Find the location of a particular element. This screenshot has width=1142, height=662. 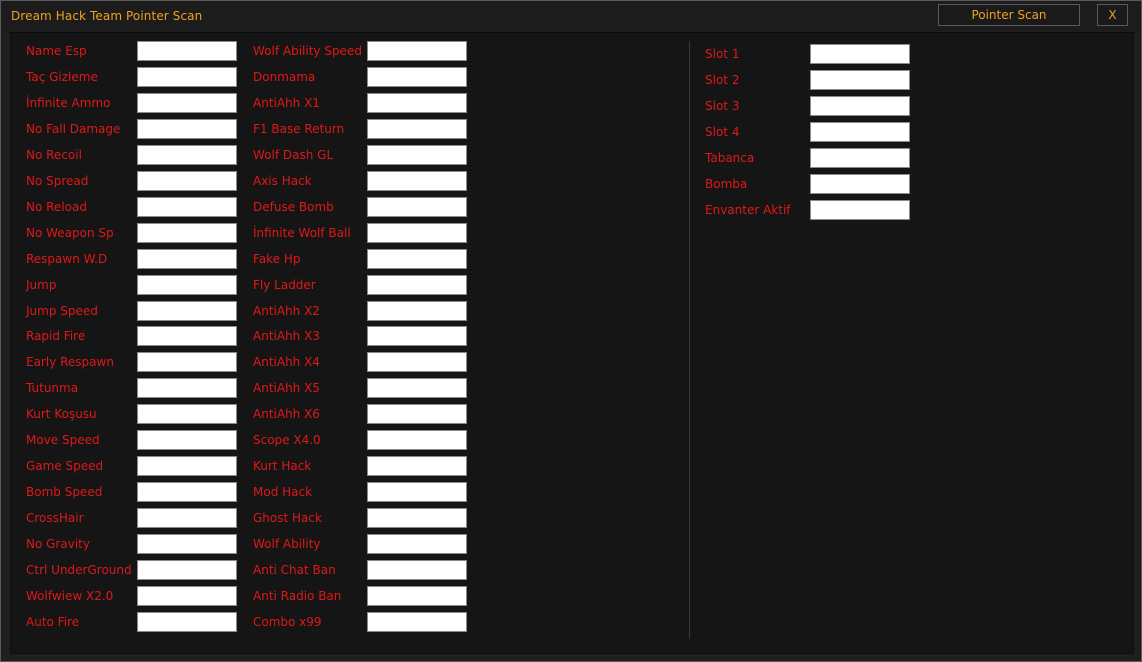

field-row: AntiAhh X6 is located at coordinates (354, 414).